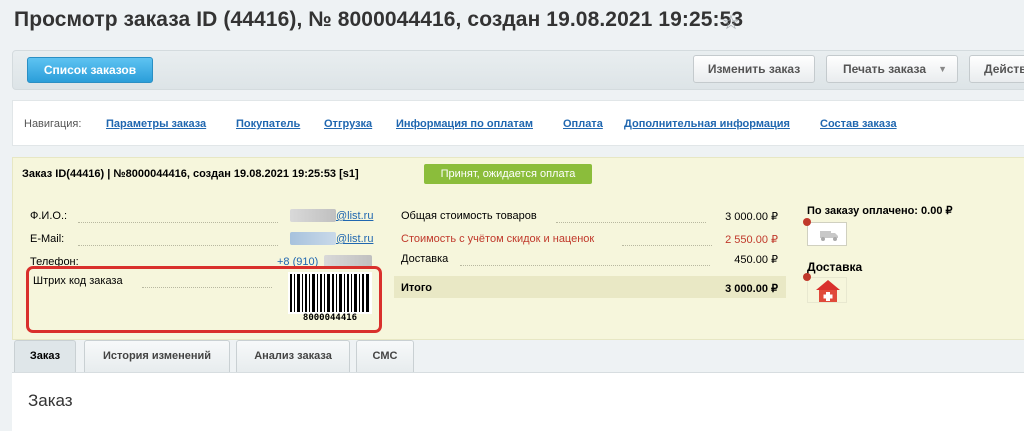 Image resolution: width=1024 pixels, height=431 pixels. I want to click on print-order-button: Печать заказа ▼, so click(892, 69).